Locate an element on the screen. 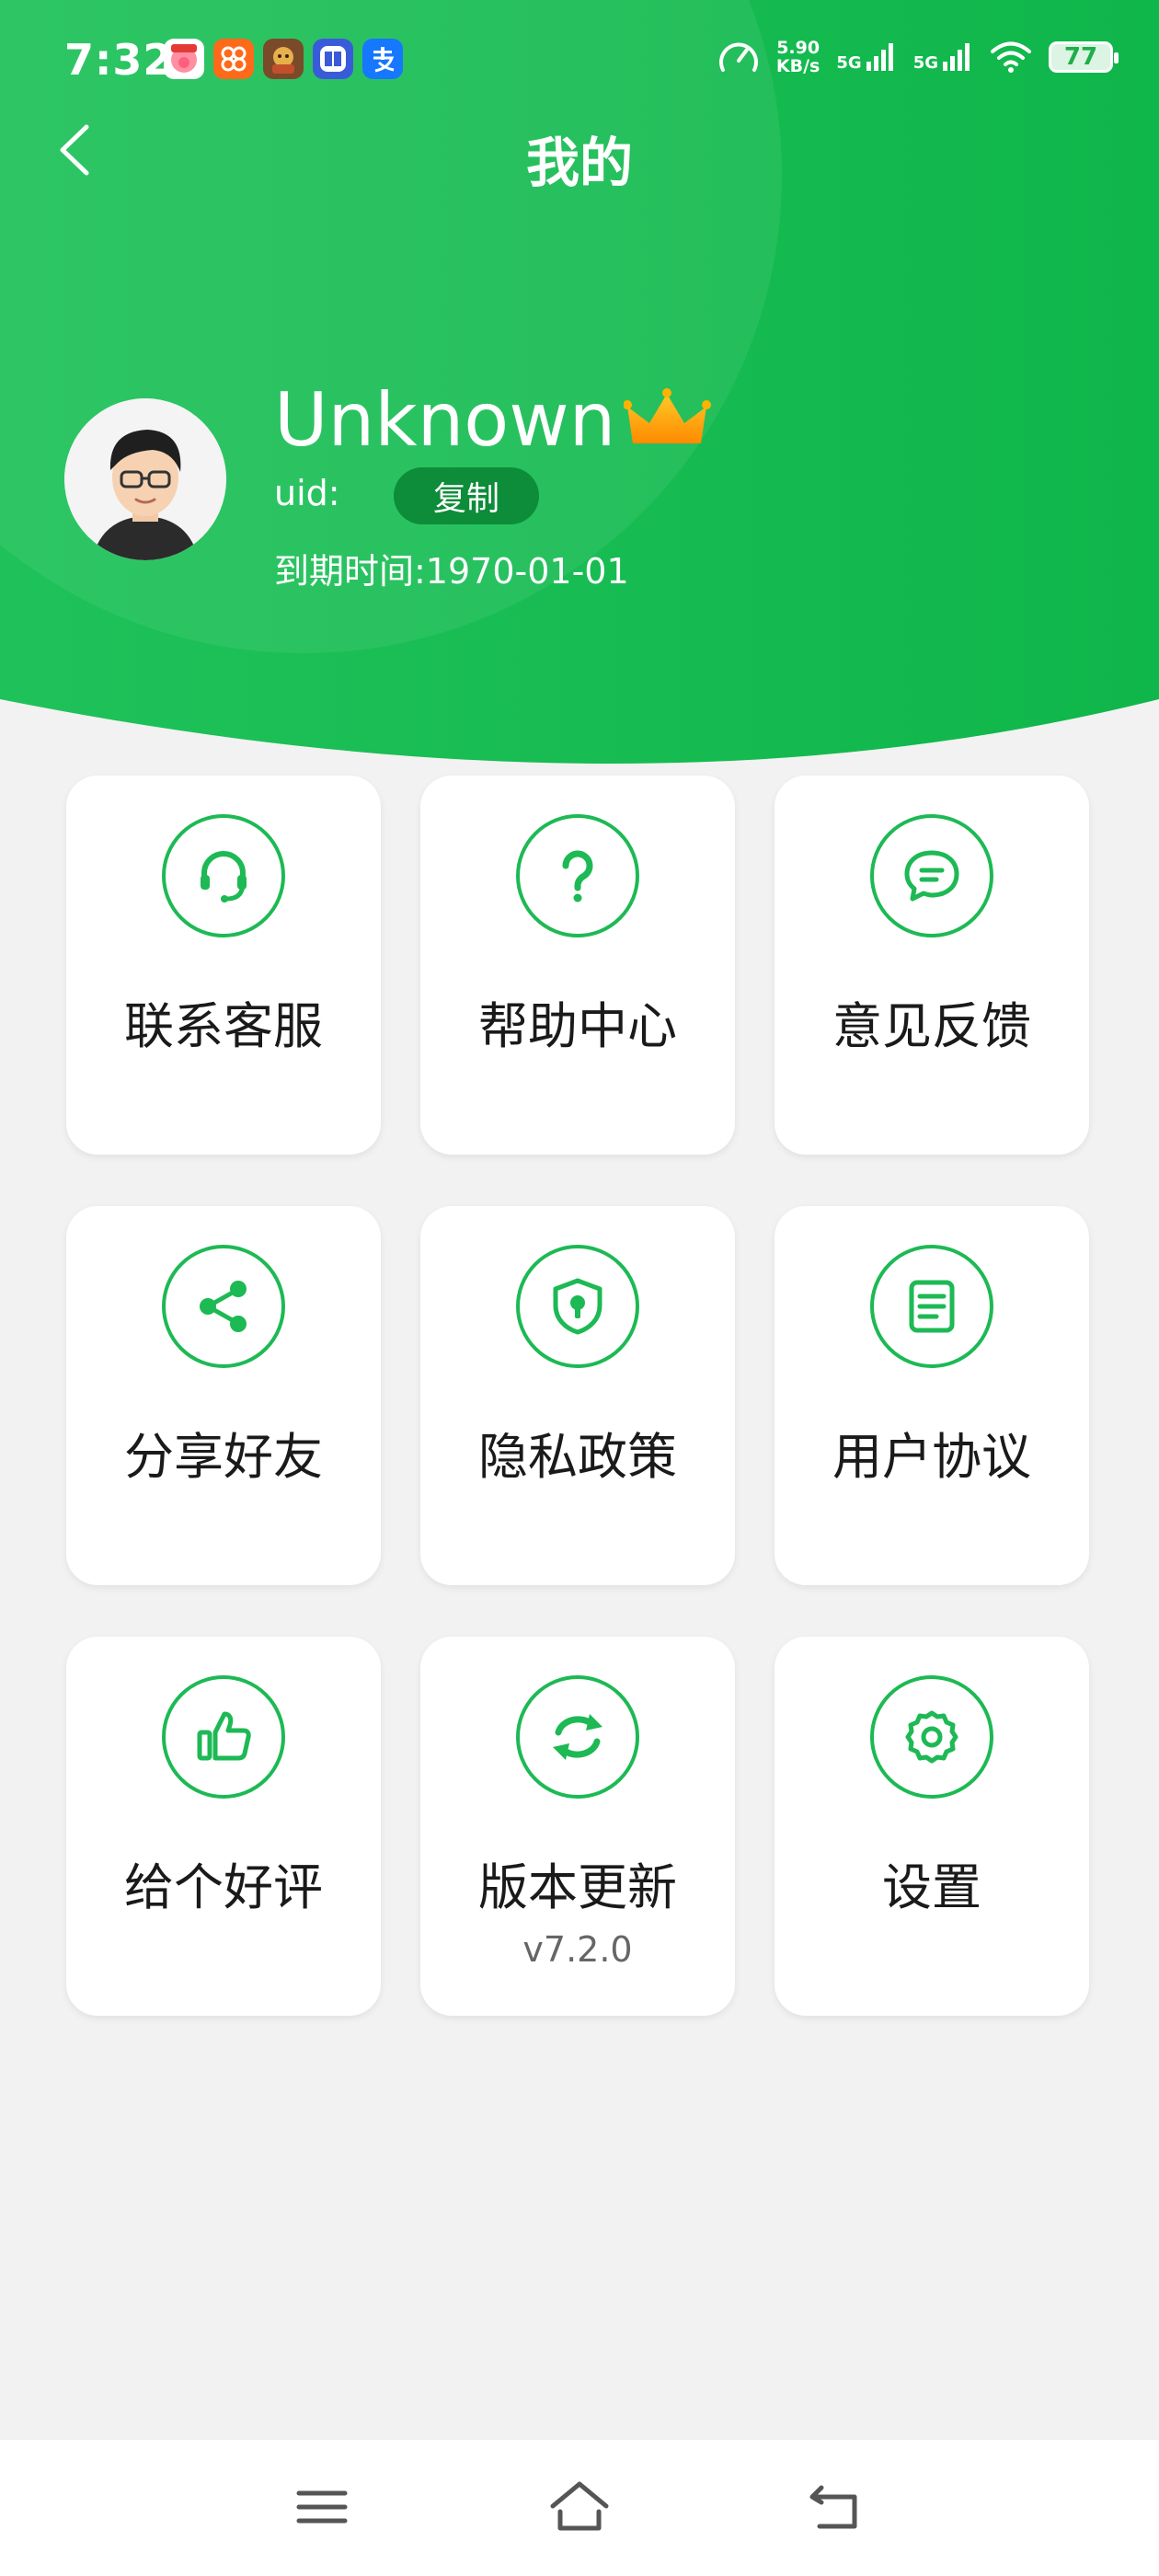 The width and height of the screenshot is (1159, 2576). menu-item-label: 帮助中心 is located at coordinates (577, 1026).